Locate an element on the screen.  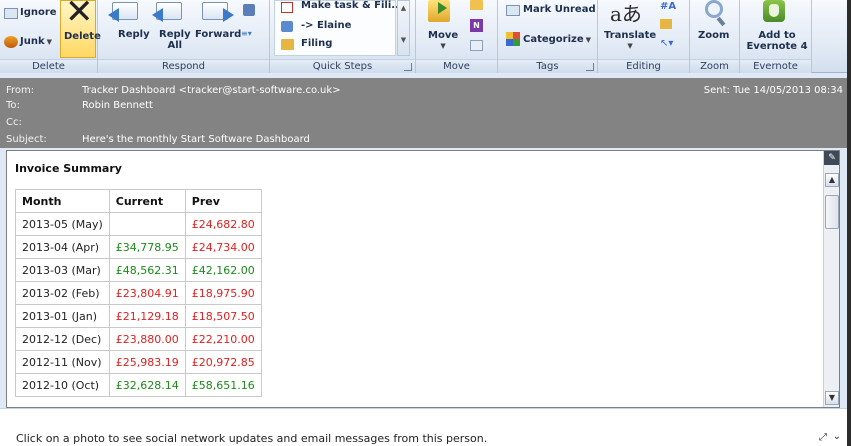
quick-steps-up-icon: ▲ is located at coordinates (403, 8).